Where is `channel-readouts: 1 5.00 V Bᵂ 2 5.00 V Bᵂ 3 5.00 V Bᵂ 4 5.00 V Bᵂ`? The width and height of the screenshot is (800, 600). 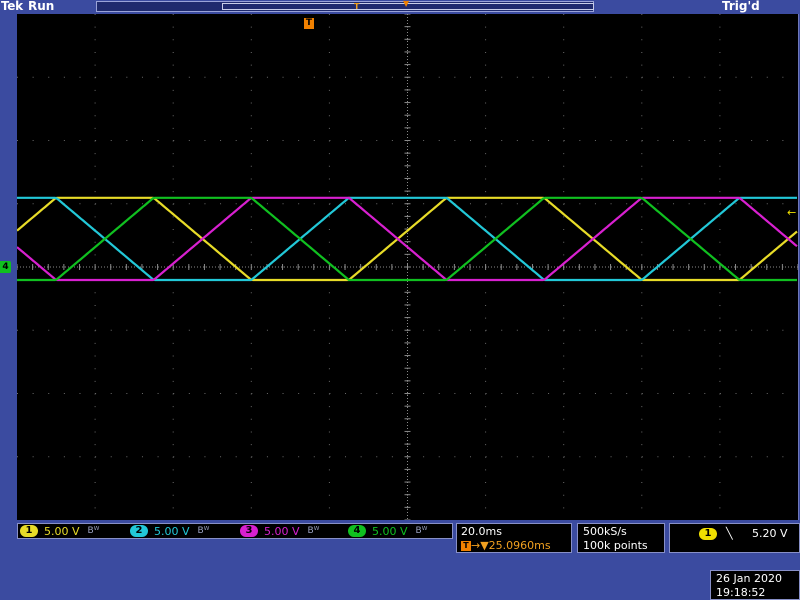 channel-readouts: 1 5.00 V Bᵂ 2 5.00 V Bᵂ 3 5.00 V Bᵂ 4 5.00 V Bᵂ is located at coordinates (235, 531).